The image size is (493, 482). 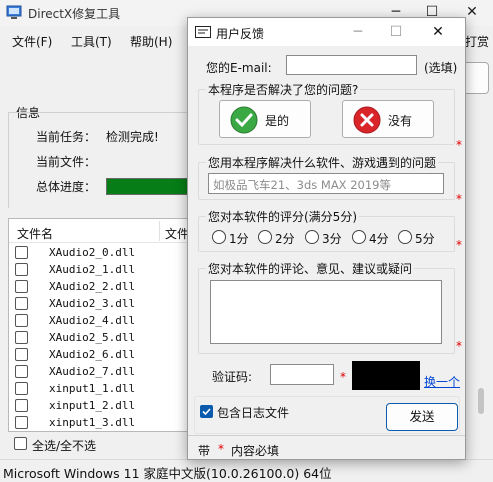 What do you see at coordinates (92, 320) in the screenshot?
I see `file-name: XAudio2_4.dll` at bounding box center [92, 320].